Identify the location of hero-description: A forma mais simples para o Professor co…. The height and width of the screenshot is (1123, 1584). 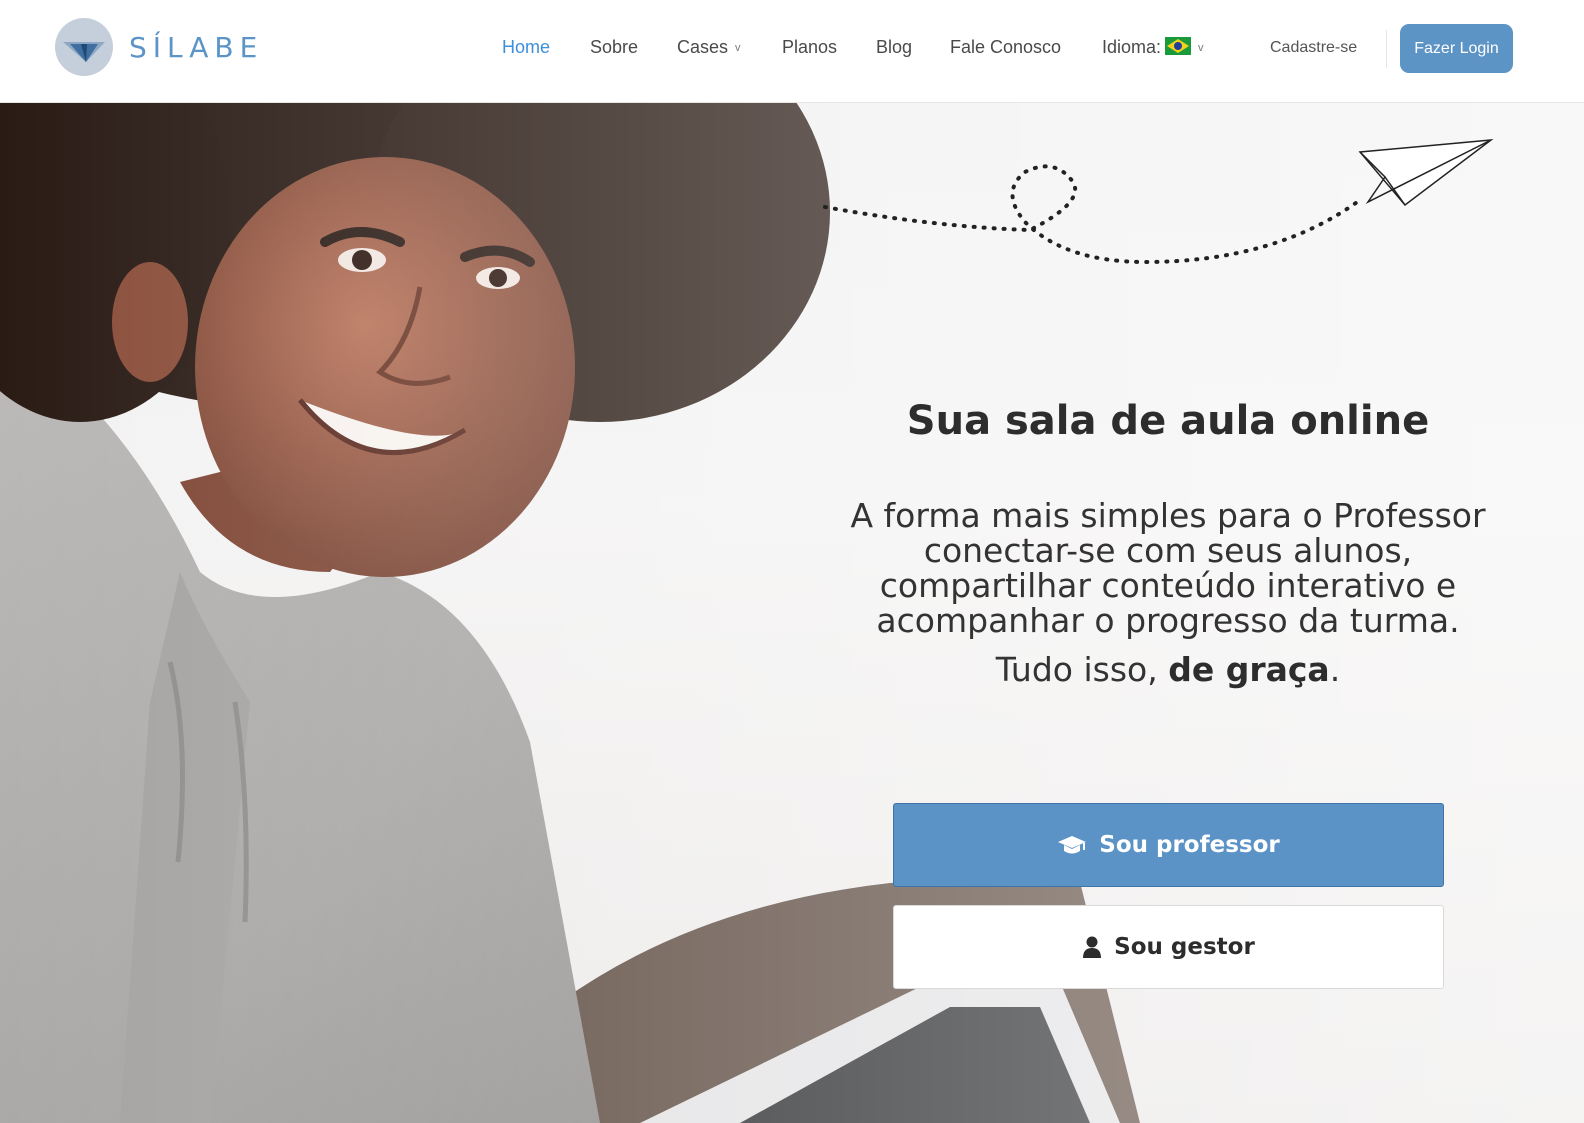
(1168, 568).